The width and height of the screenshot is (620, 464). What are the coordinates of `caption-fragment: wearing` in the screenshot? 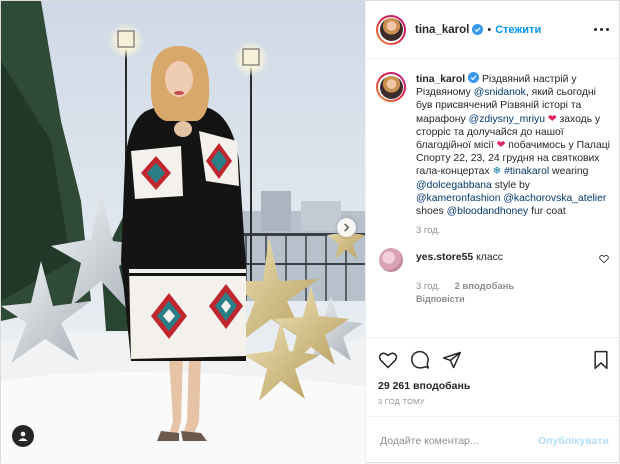 It's located at (569, 172).